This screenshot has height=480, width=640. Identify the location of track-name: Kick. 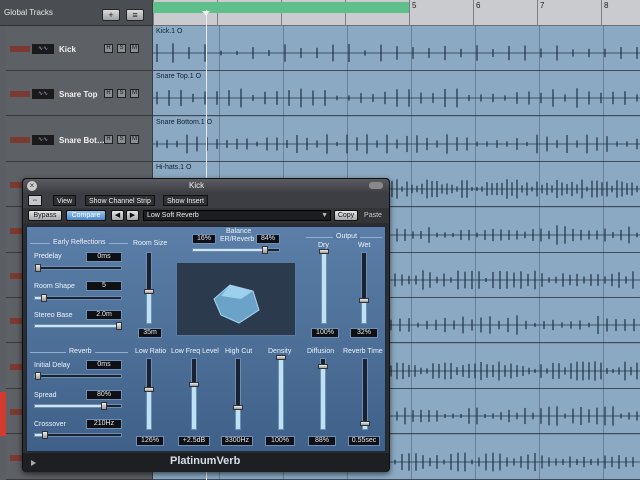
(67, 49).